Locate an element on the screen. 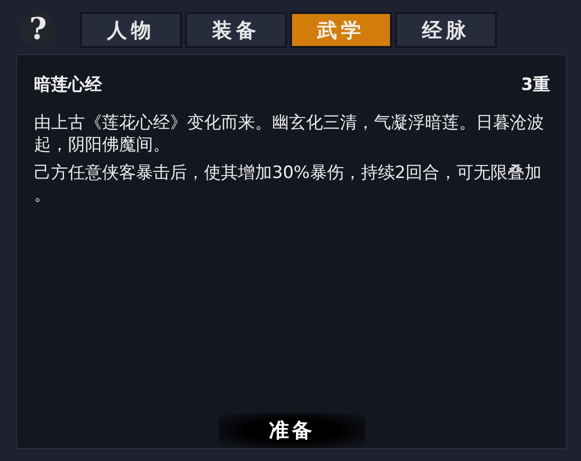 The image size is (581, 461). tab: 装备 is located at coordinates (236, 30).